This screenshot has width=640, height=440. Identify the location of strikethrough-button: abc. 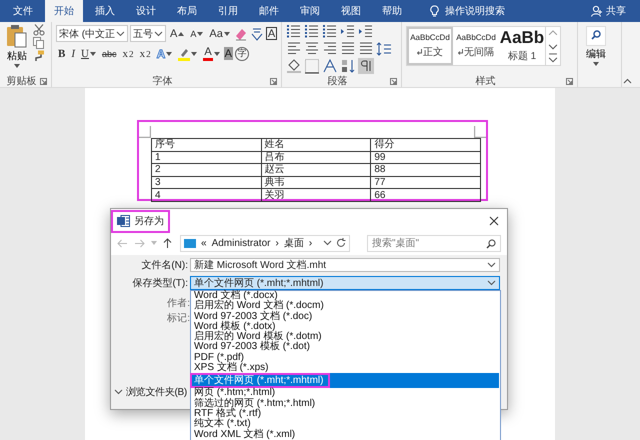
(109, 53).